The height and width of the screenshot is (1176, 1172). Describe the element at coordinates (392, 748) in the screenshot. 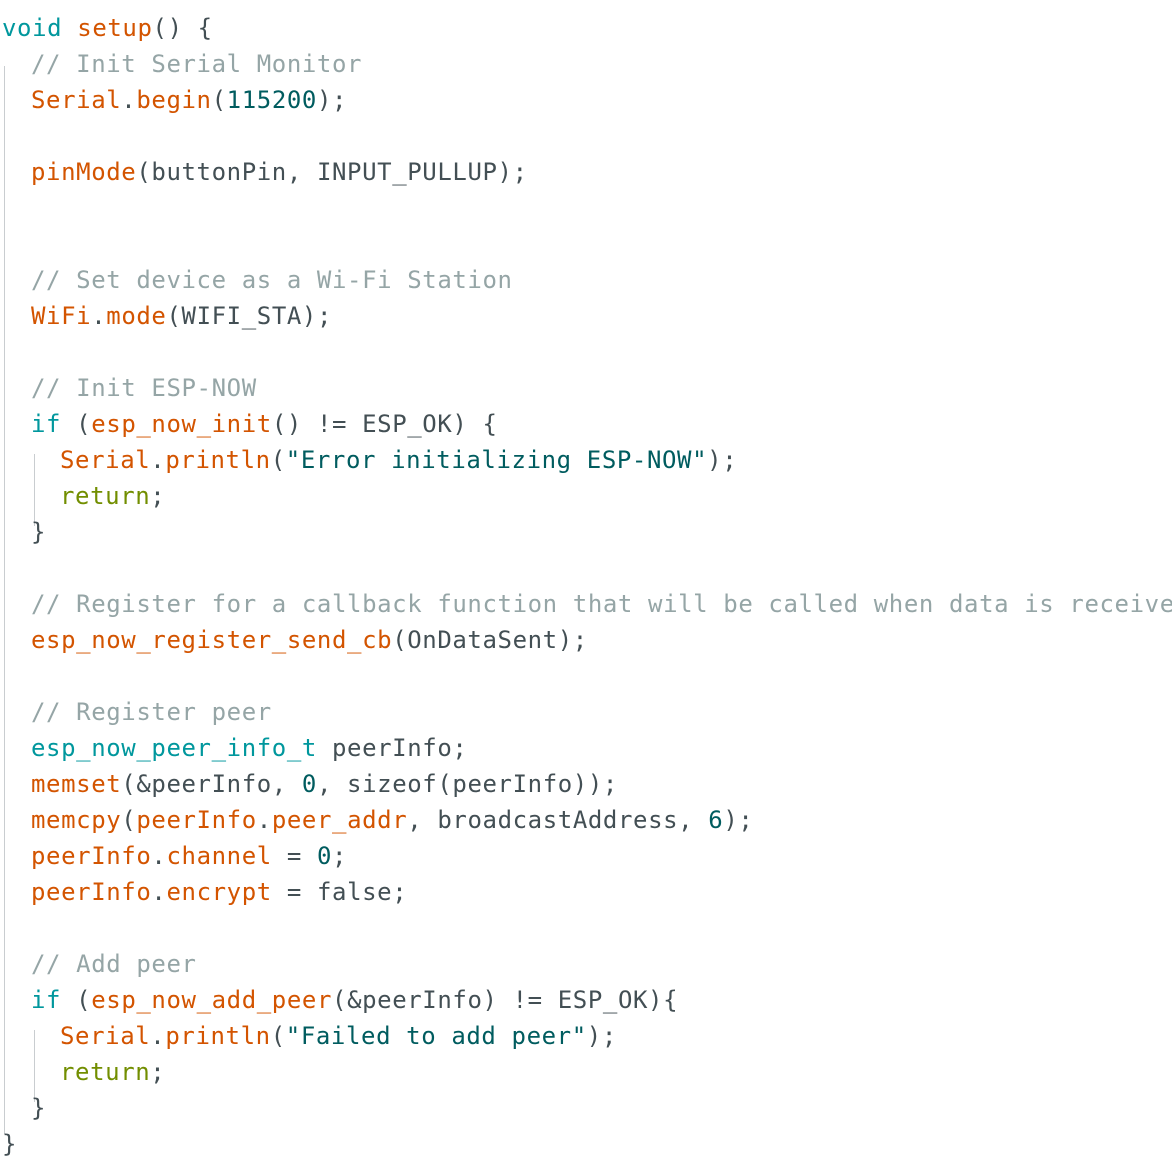

I see `plain-token: peerInfo;` at that location.